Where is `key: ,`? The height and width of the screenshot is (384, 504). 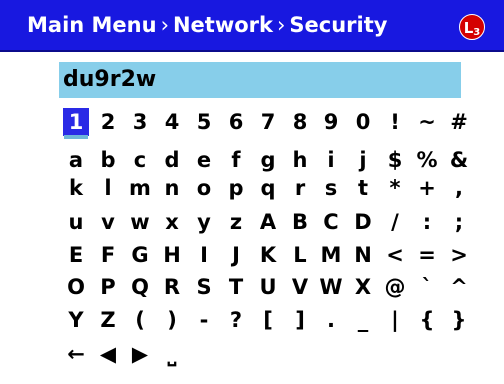
key: , is located at coordinates (459, 188).